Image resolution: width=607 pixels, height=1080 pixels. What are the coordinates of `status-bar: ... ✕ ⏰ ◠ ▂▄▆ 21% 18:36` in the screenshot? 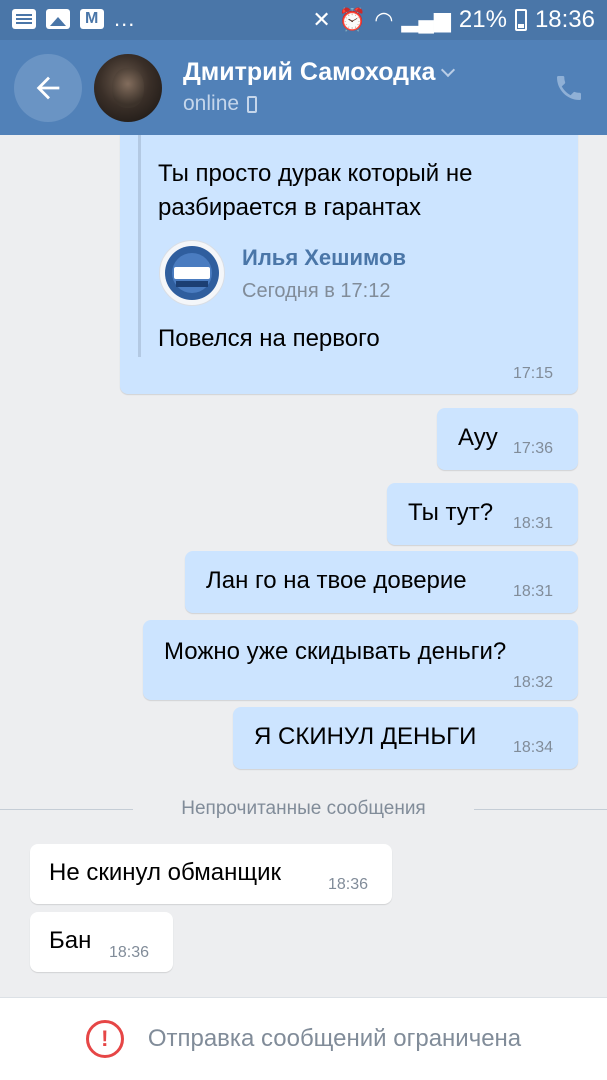 It's located at (303, 20).